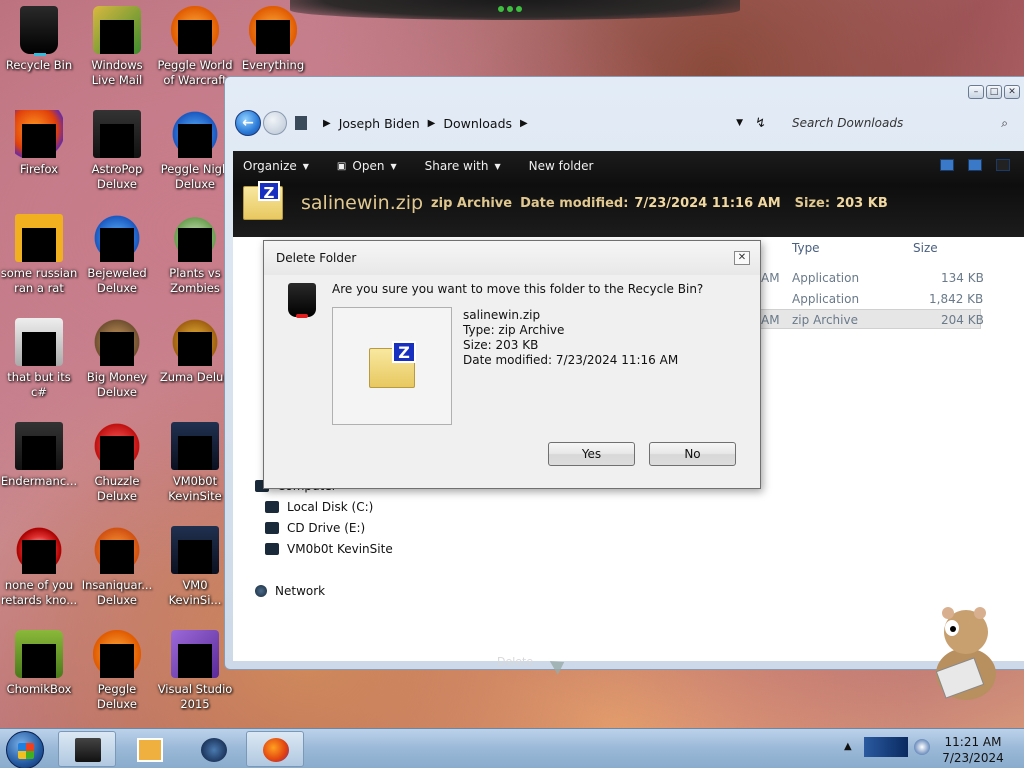 The image size is (1024, 768). What do you see at coordinates (319, 507) in the screenshot?
I see `nav-local-disk: Local Disk (C:)` at bounding box center [319, 507].